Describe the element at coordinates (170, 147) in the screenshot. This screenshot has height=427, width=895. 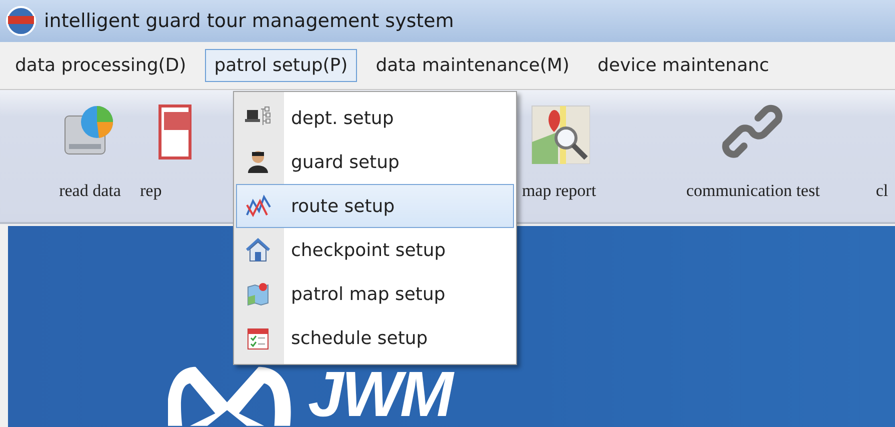
I see `toolbar-button: rep` at that location.